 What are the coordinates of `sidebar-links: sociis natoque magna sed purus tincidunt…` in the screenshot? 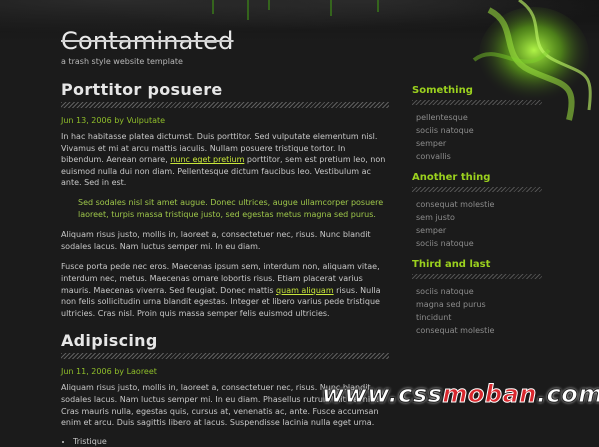 It's located at (479, 311).